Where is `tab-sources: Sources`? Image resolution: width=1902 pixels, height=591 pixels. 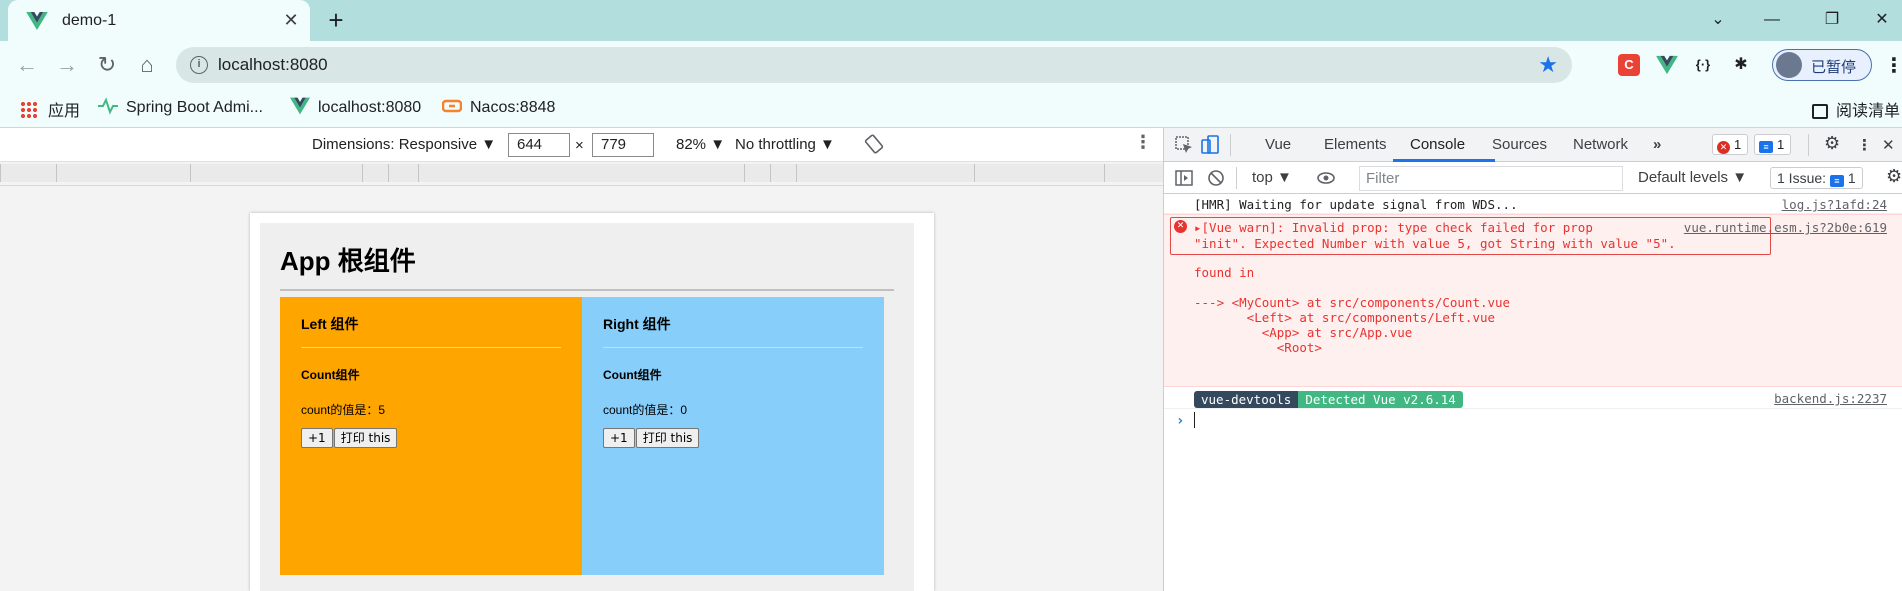 tab-sources: Sources is located at coordinates (1519, 144).